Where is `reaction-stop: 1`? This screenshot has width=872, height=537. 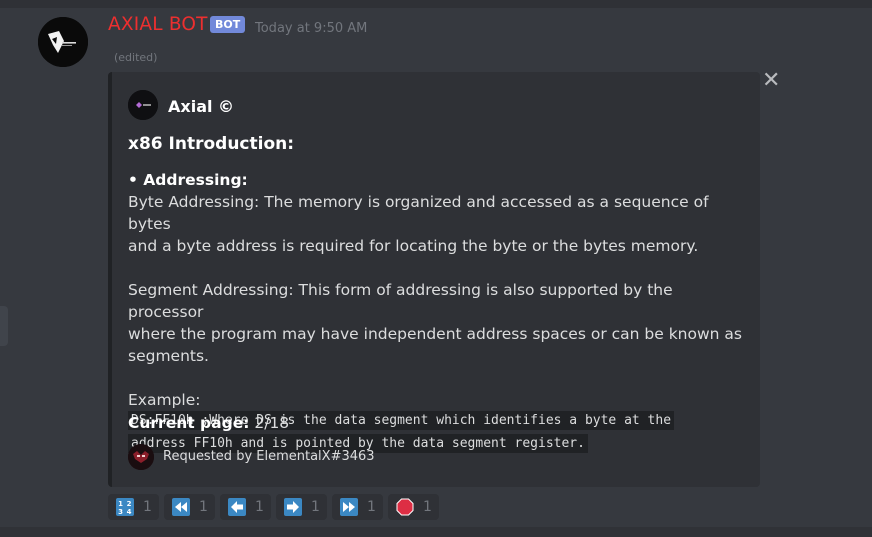
reaction-stop: 1 is located at coordinates (413, 507).